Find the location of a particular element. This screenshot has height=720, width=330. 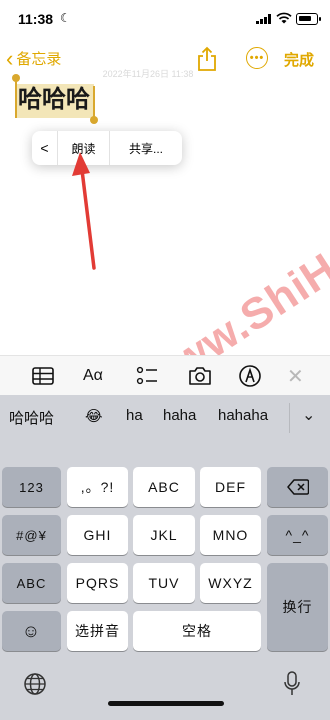

format-toolbar: Aα ✕ is located at coordinates (165, 375).